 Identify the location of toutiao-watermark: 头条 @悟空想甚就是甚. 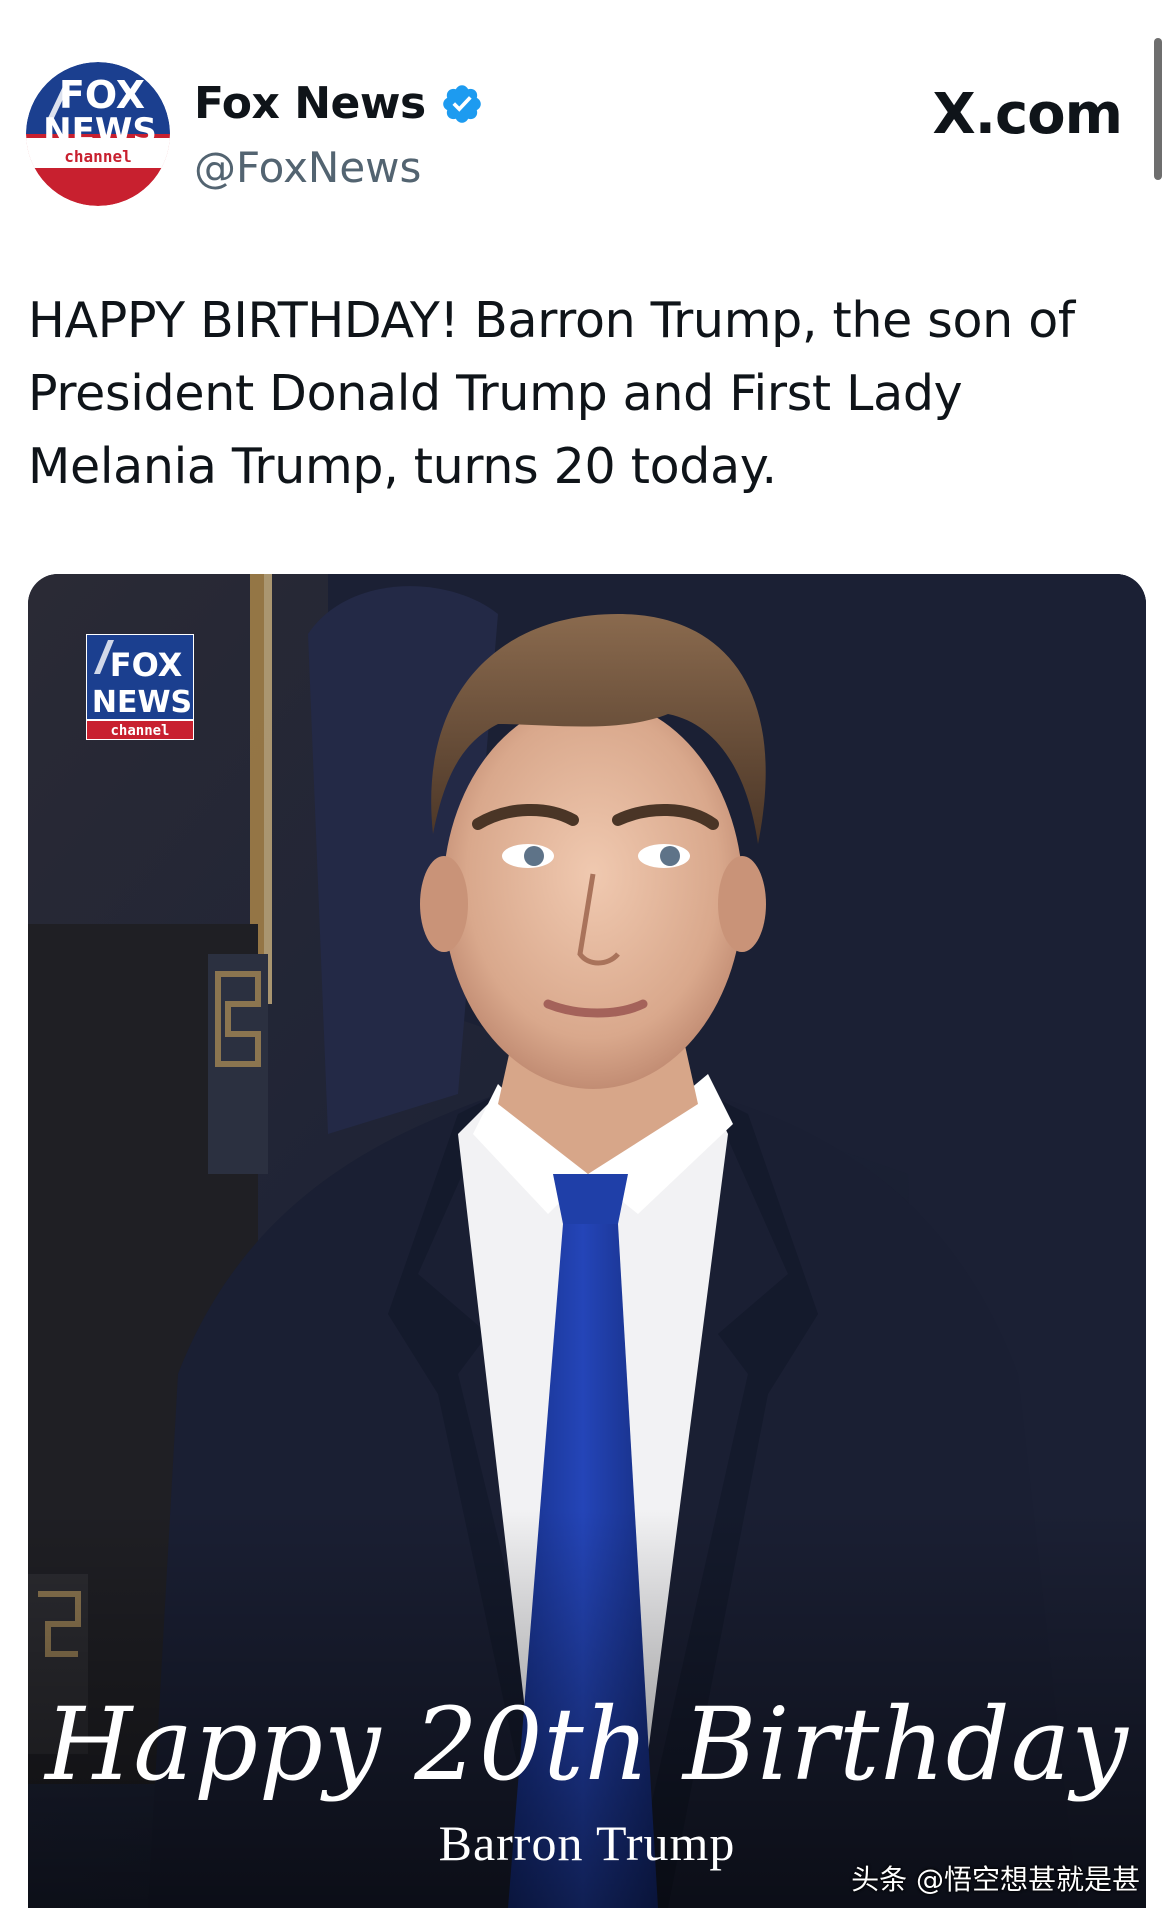
(995, 1879).